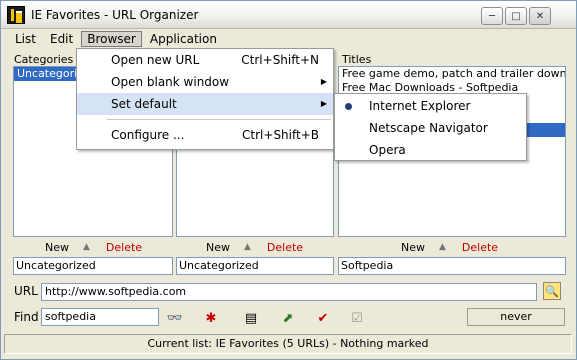 This screenshot has height=360, width=577. I want to click on submenu-internet-explorer-label: Internet Explorer, so click(420, 106).